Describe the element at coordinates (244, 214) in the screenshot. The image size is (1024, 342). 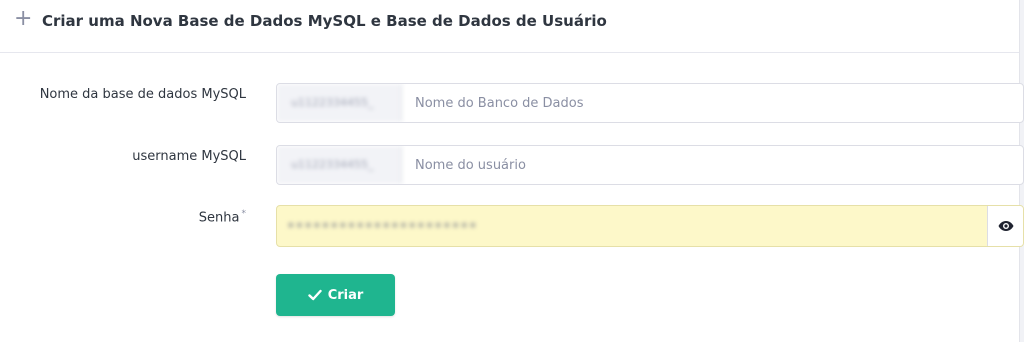
I see `required-mark: *` at that location.